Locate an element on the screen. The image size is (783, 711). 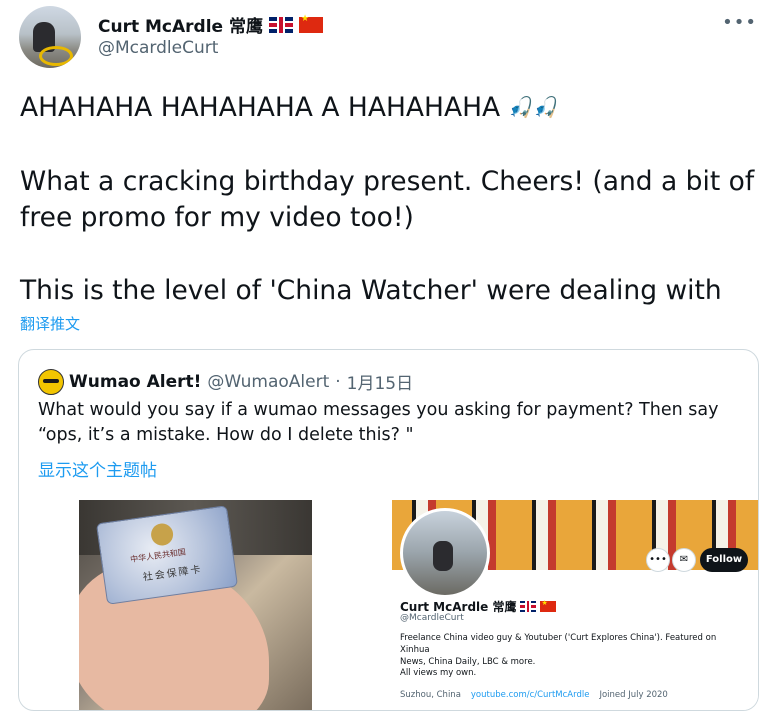
author-handle: @McardleCurt is located at coordinates (158, 48).